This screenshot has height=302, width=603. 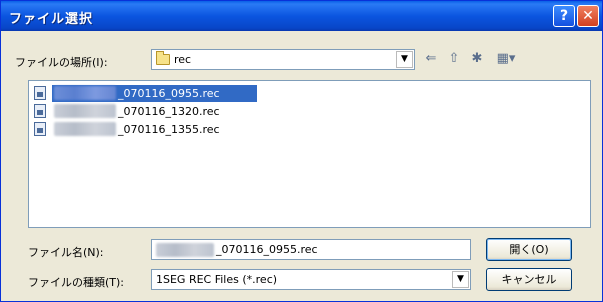 I want to click on list-item: _070116_1320.rec, so click(x=184, y=111).